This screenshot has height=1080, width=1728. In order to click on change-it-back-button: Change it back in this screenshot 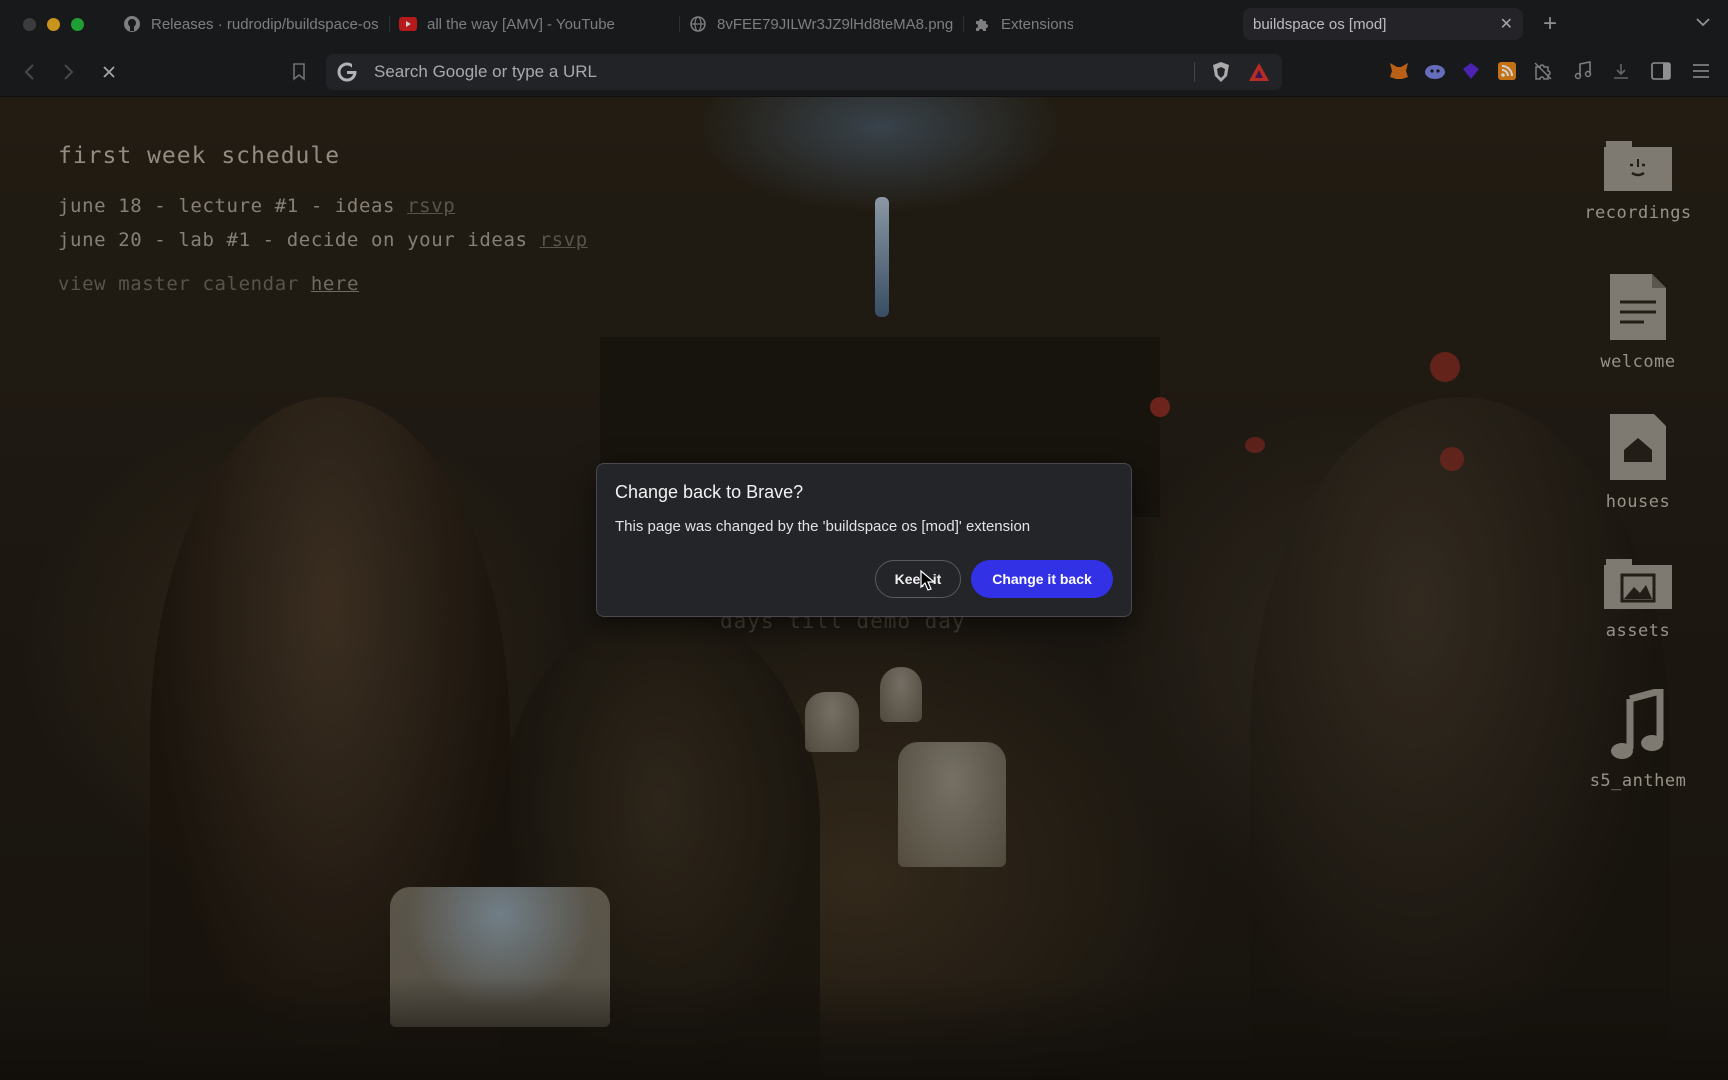, I will do `click(1042, 579)`.